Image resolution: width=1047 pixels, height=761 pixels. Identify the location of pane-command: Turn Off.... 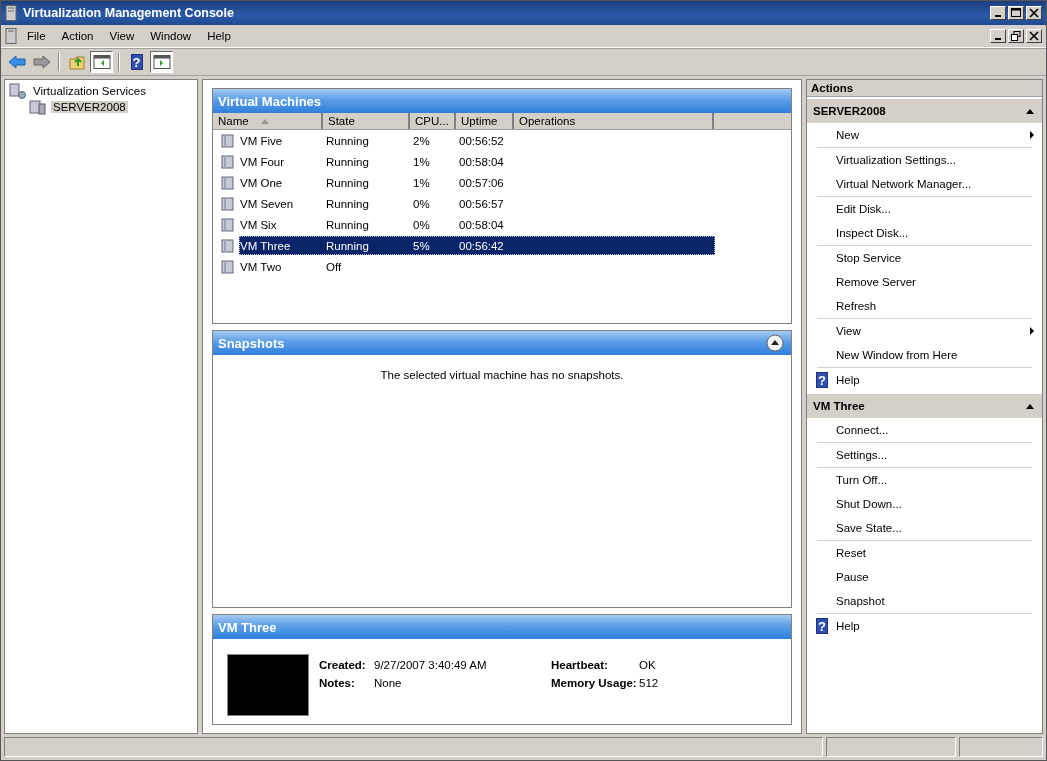
(862, 480).